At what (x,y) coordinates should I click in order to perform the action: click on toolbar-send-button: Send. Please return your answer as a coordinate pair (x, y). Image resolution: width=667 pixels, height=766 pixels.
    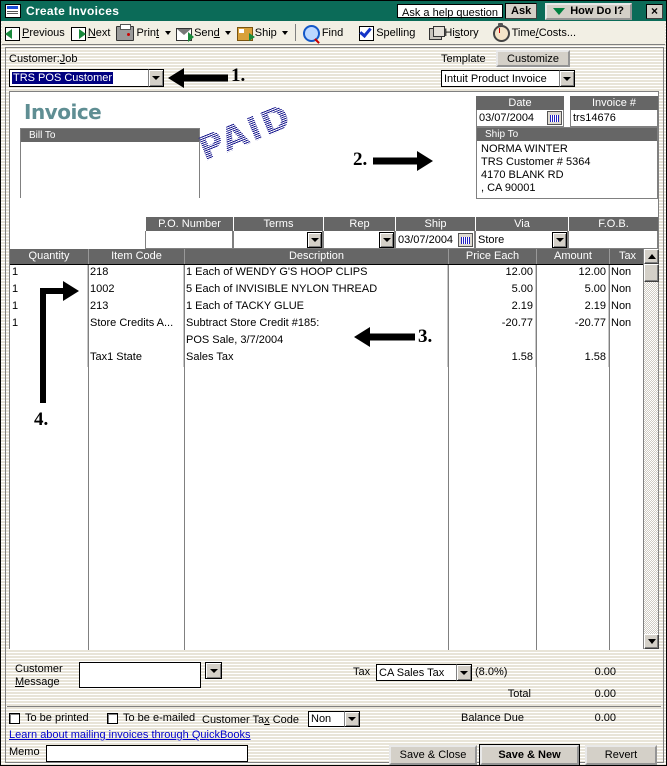
    Looking at the image, I should click on (198, 33).